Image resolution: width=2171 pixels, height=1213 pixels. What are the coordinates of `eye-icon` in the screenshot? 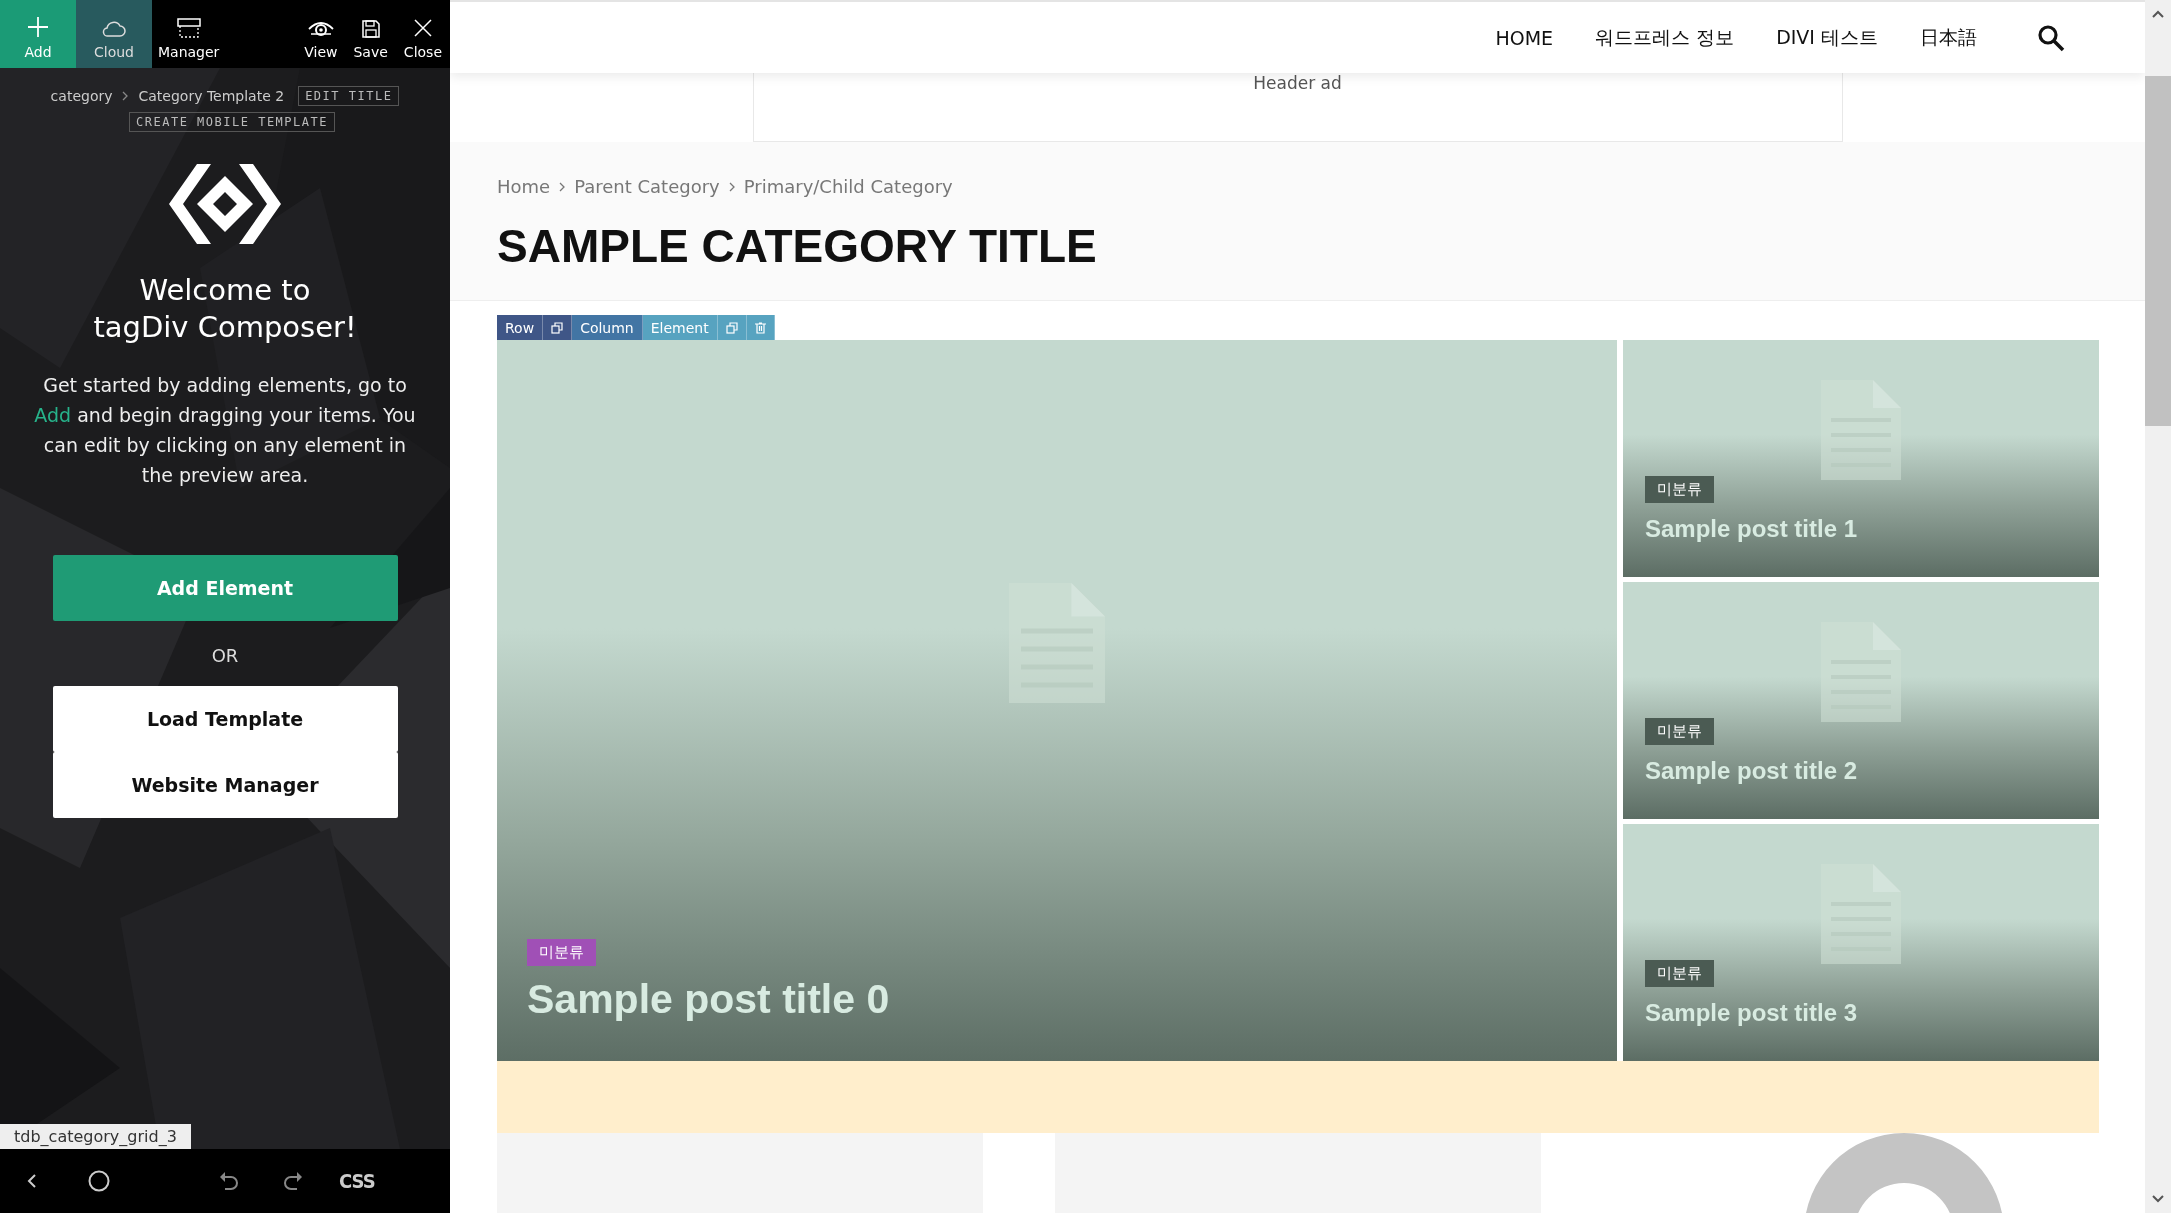 It's located at (320, 29).